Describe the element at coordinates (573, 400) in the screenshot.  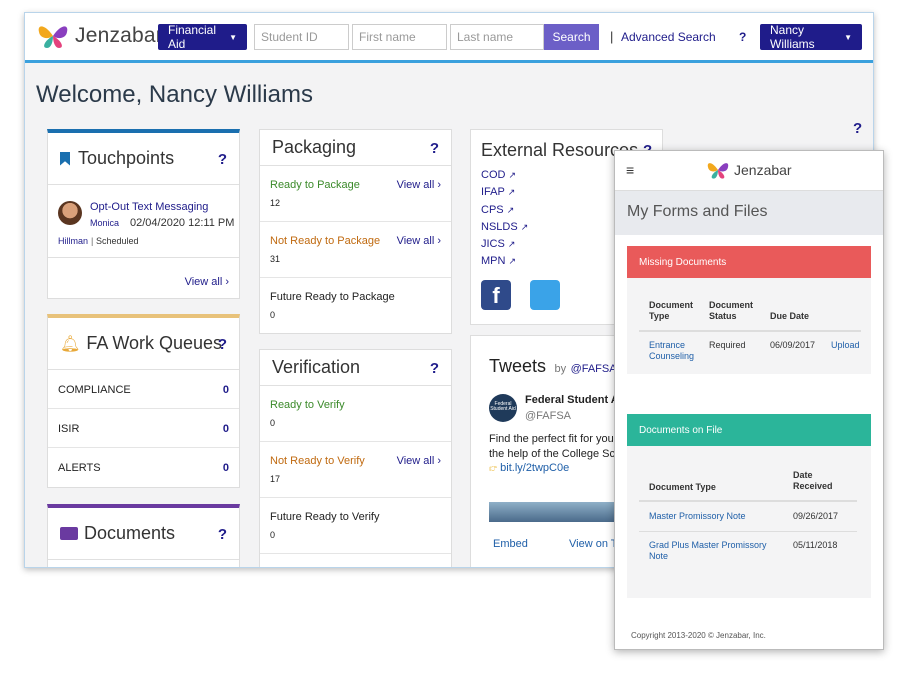
I see `tweet-author: Federal Student Ai` at that location.